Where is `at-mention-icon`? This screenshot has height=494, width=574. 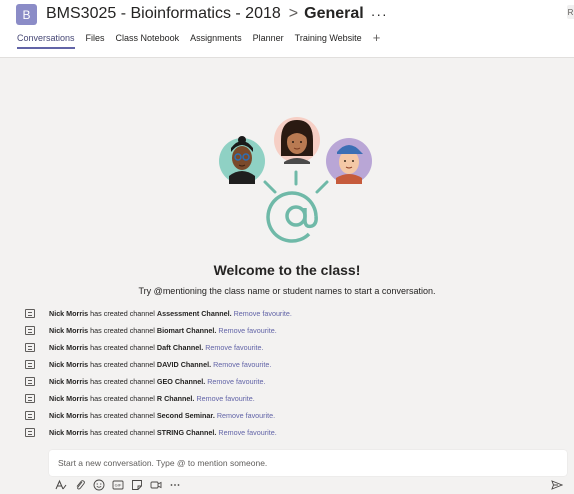
at-mention-icon is located at coordinates (292, 217).